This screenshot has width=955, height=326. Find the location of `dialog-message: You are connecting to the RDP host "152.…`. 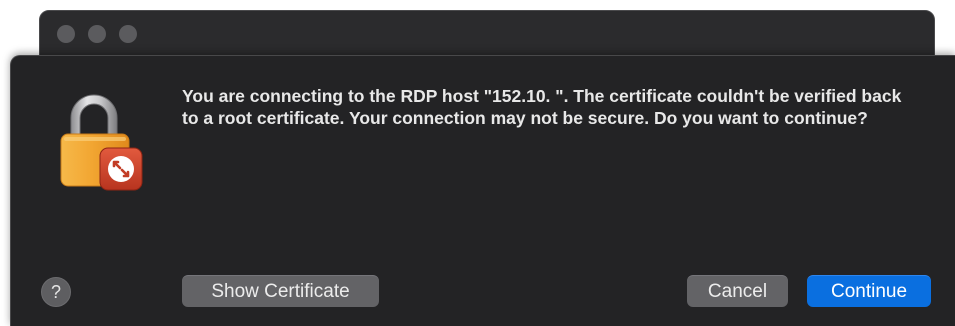

dialog-message: You are connecting to the RDP host "152.… is located at coordinates (542, 107).